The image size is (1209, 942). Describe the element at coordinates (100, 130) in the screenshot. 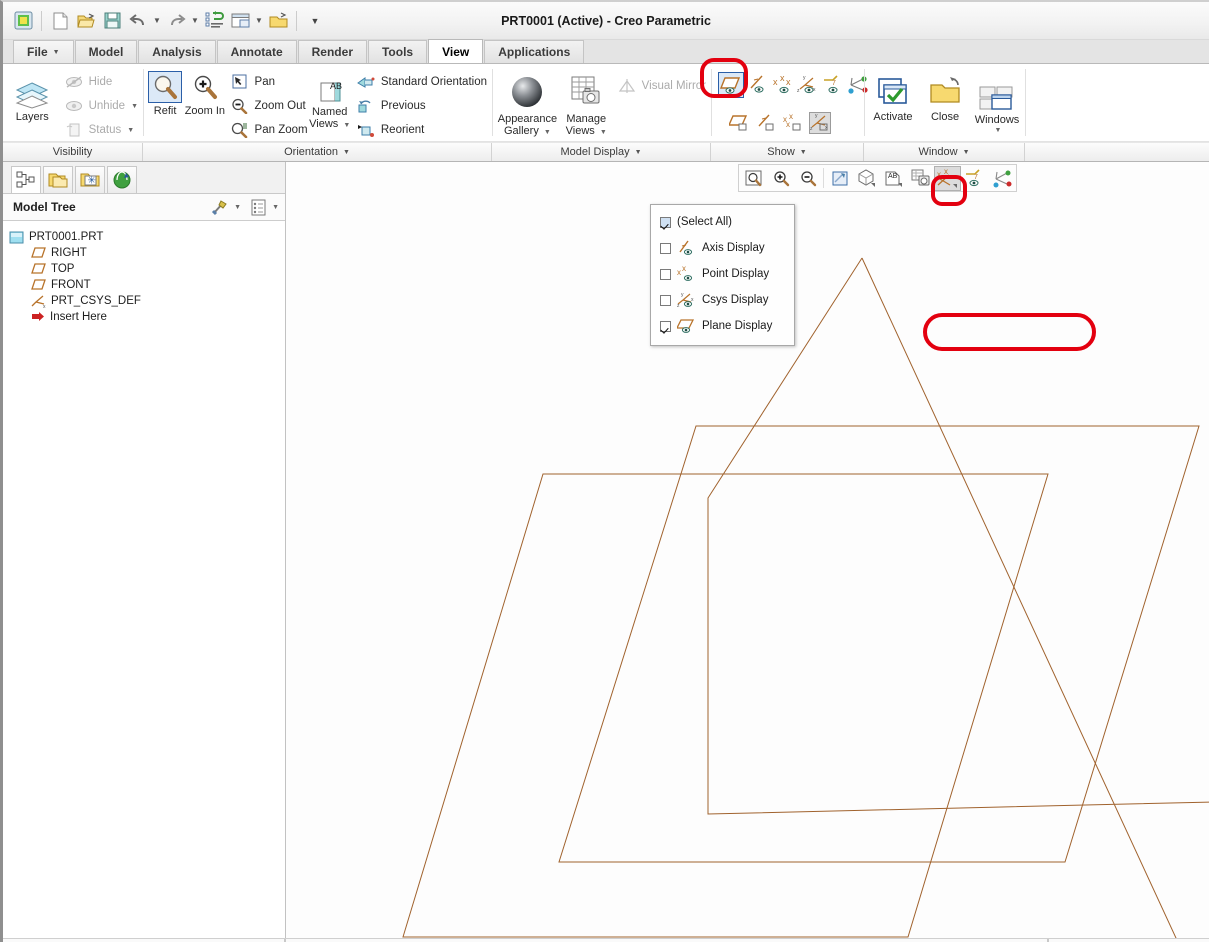

I see `status-button: Status ▼` at that location.